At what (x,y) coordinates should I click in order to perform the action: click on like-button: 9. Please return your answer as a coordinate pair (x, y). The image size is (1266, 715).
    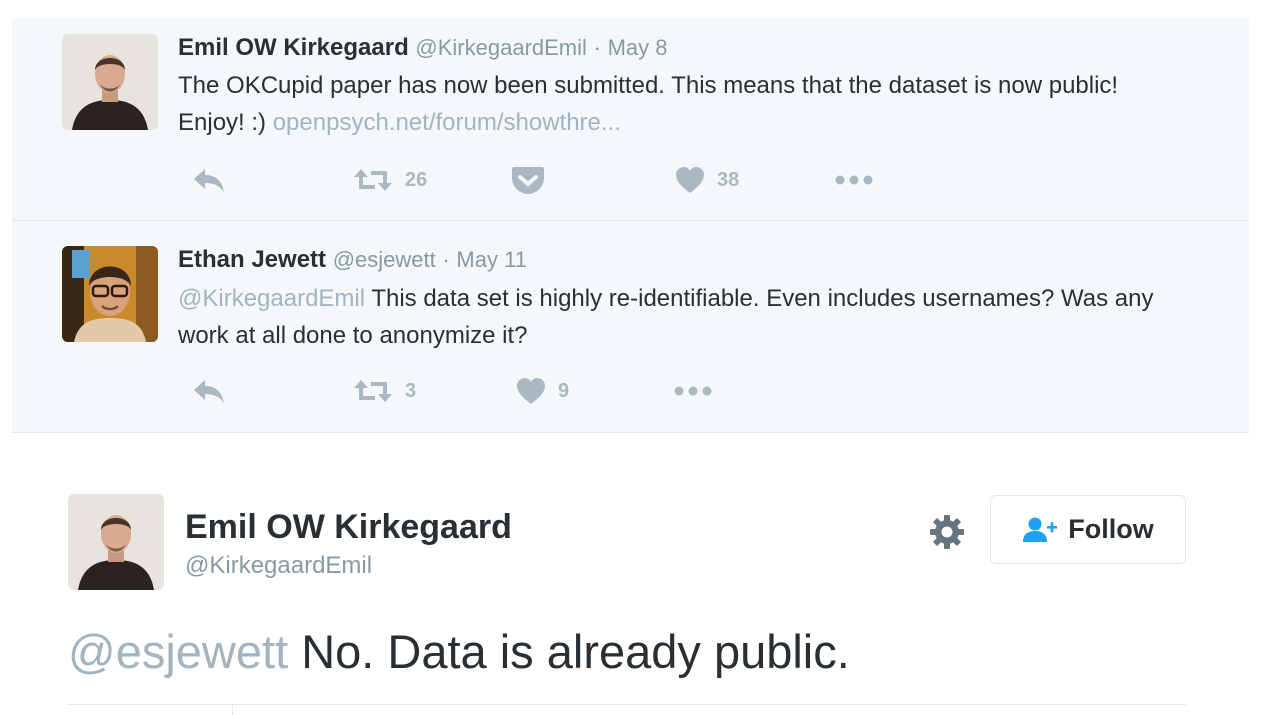
    Looking at the image, I should click on (542, 391).